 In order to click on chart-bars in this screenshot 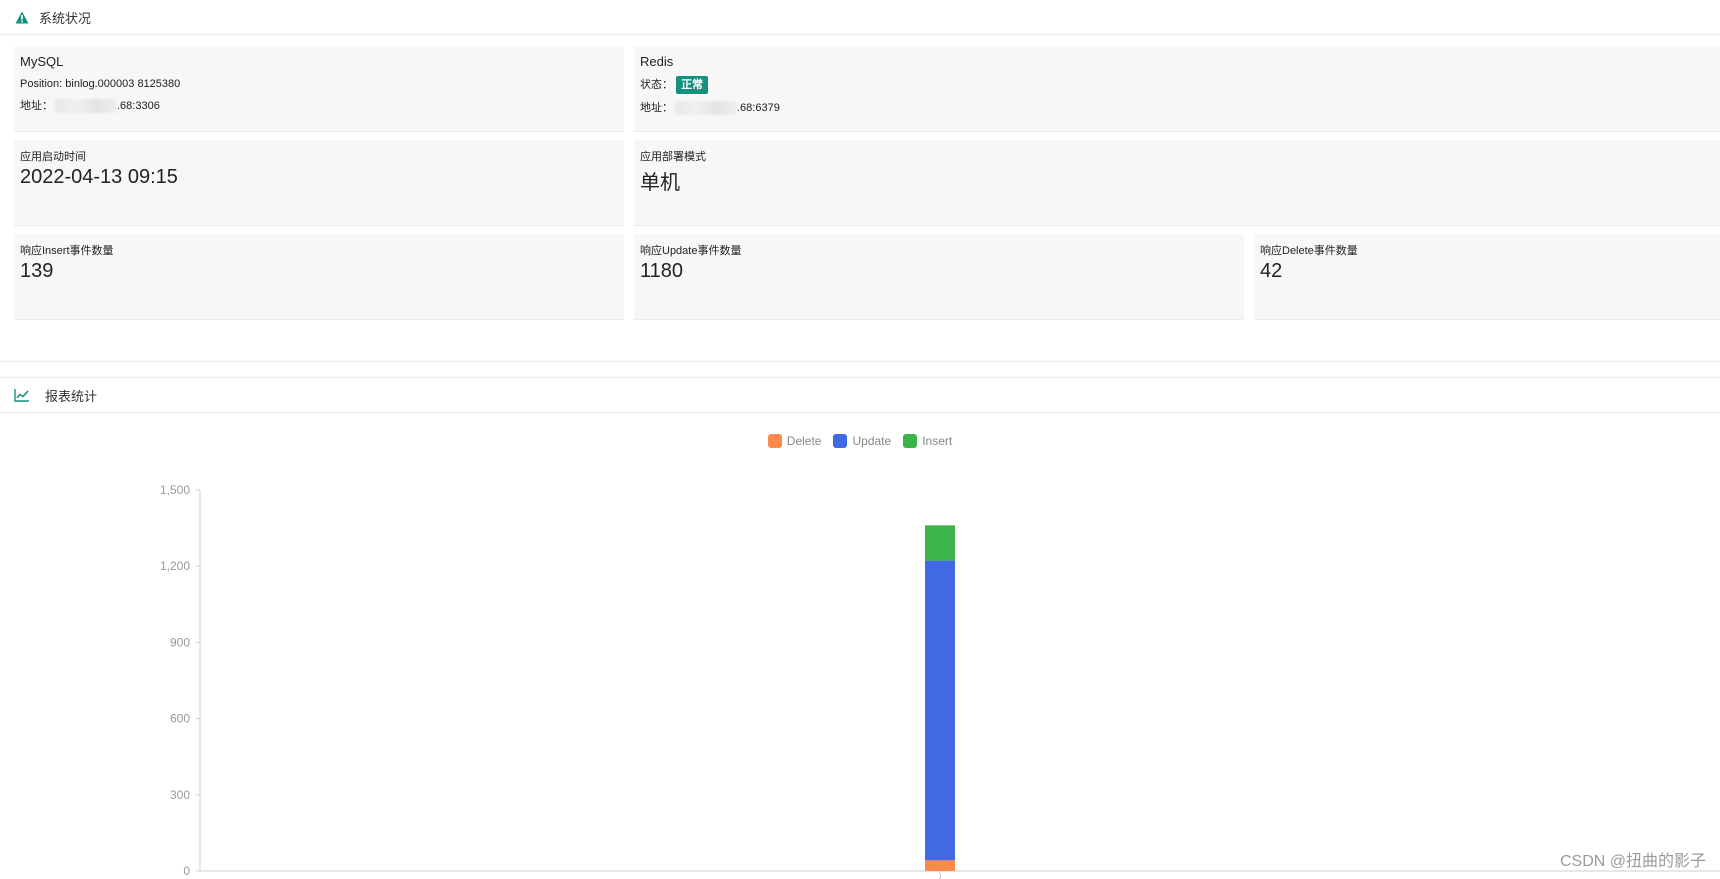, I will do `click(940, 698)`.